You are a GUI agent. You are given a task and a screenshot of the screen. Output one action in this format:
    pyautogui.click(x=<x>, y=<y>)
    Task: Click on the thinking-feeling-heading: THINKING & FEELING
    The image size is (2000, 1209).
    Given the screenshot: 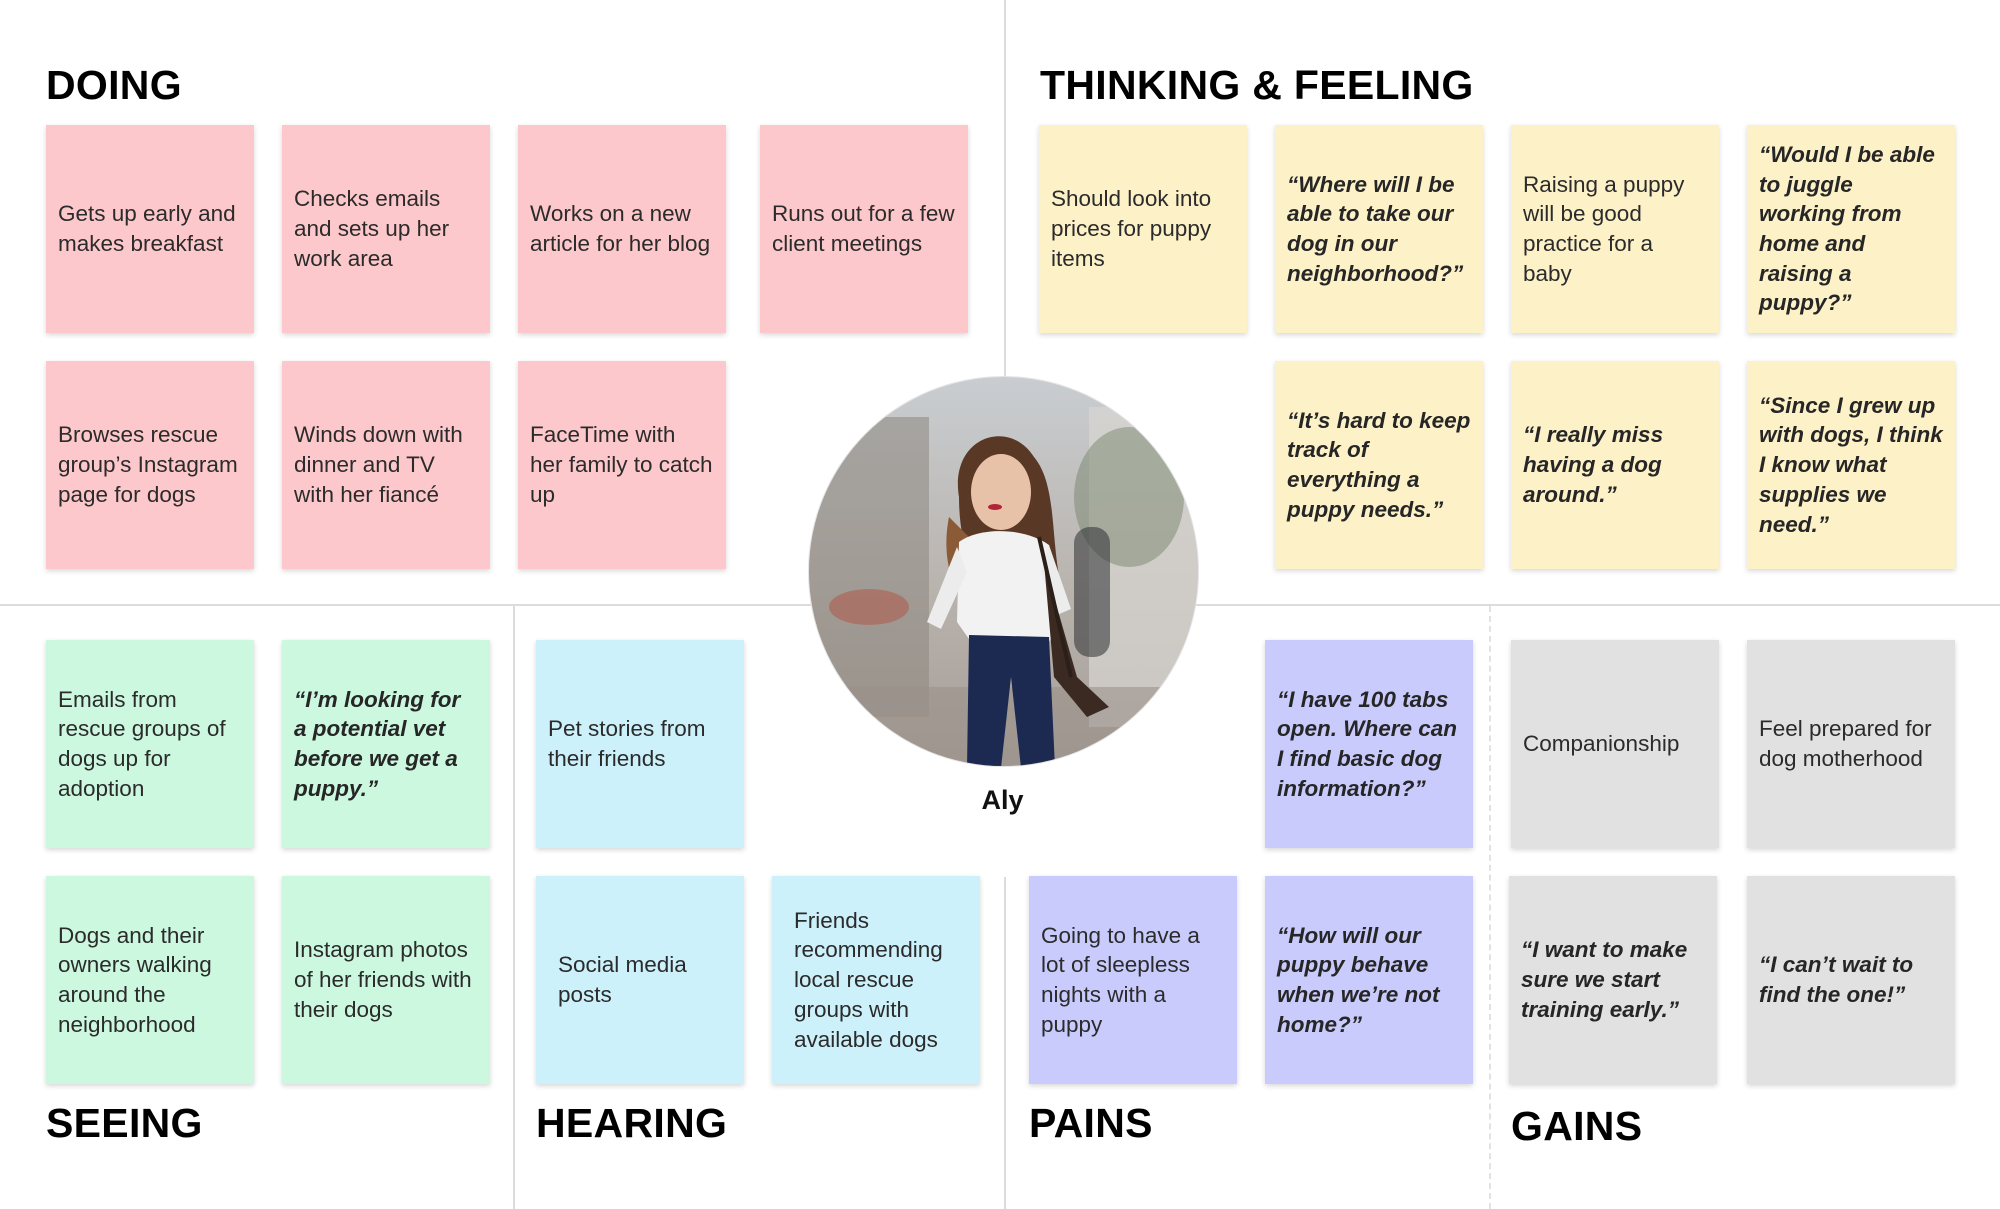 What is the action you would take?
    pyautogui.click(x=1257, y=85)
    